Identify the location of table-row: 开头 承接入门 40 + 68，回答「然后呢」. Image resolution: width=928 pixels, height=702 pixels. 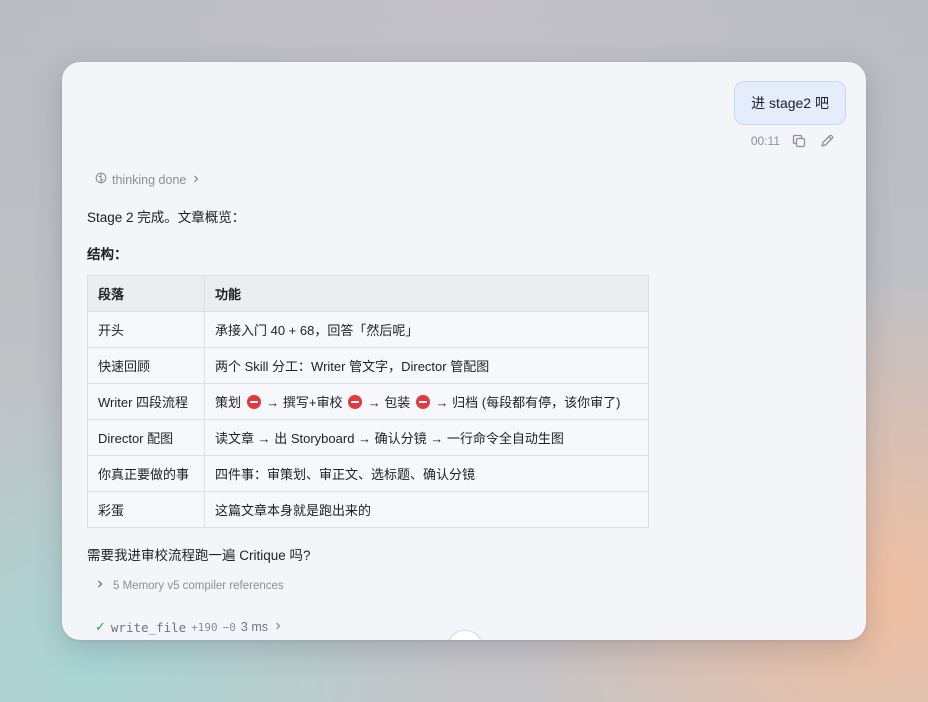
(368, 329).